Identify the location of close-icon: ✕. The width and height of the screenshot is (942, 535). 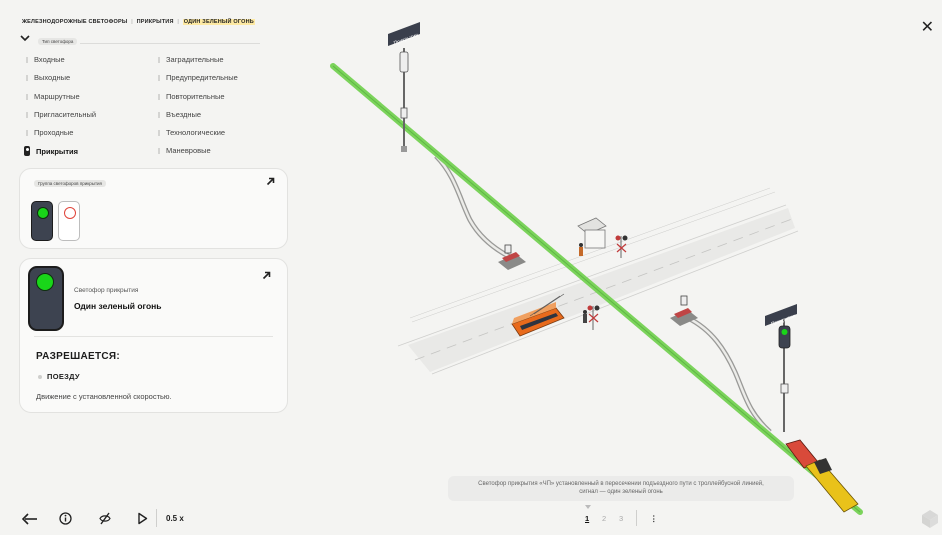
(927, 27).